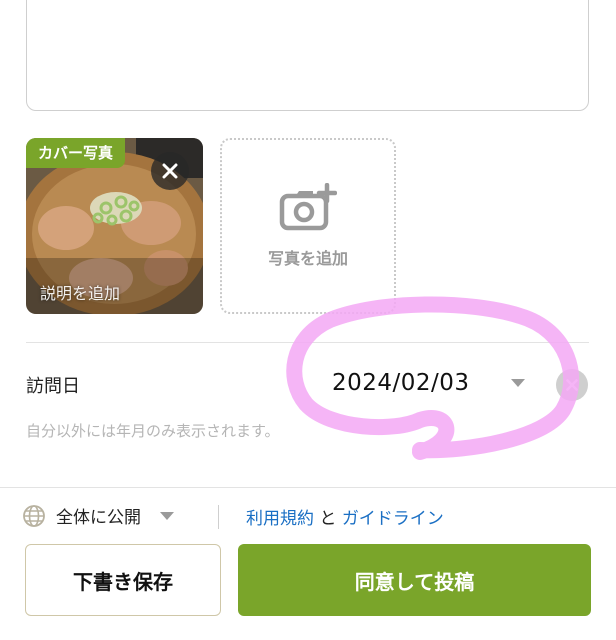  Describe the element at coordinates (307, 342) in the screenshot. I see `divider` at that location.